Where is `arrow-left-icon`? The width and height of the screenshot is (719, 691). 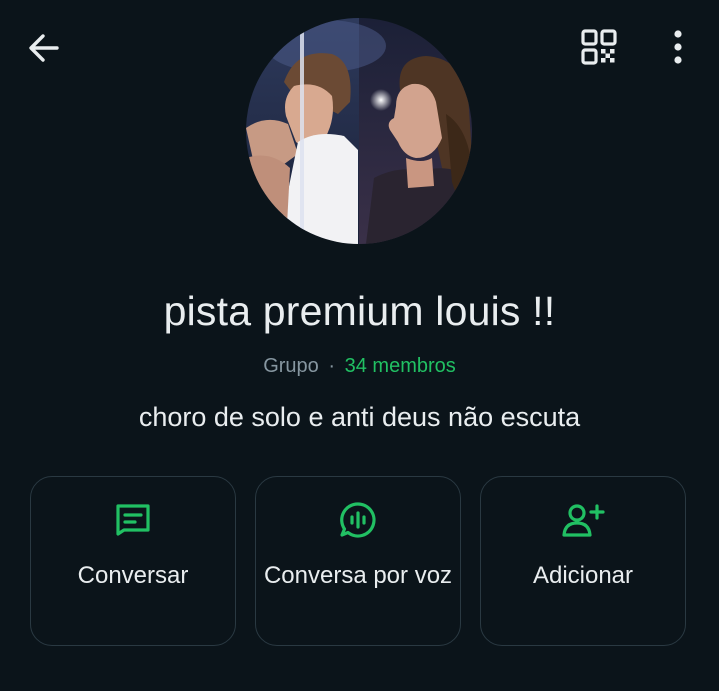
arrow-left-icon is located at coordinates (44, 50).